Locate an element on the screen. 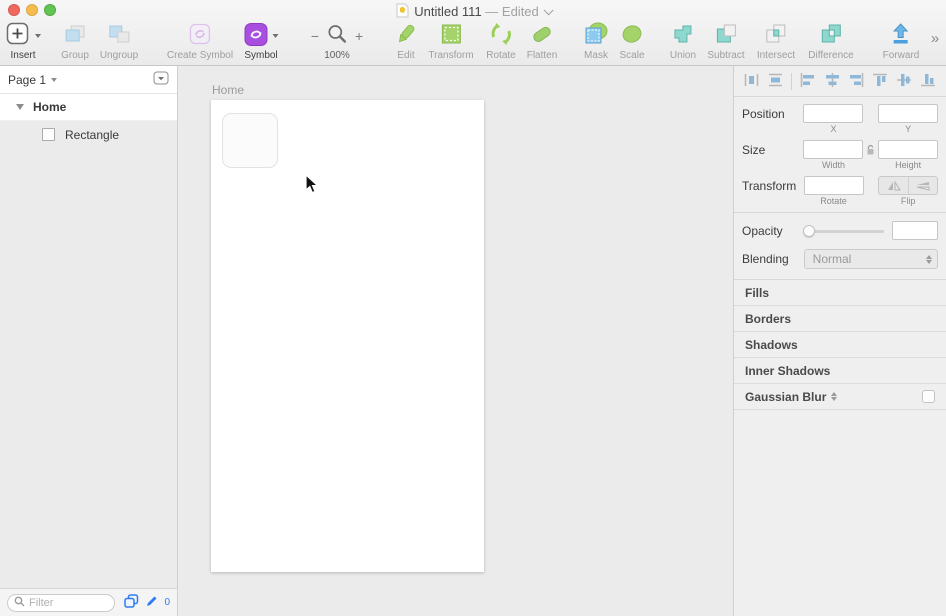  blending-label: Blending is located at coordinates (765, 259).